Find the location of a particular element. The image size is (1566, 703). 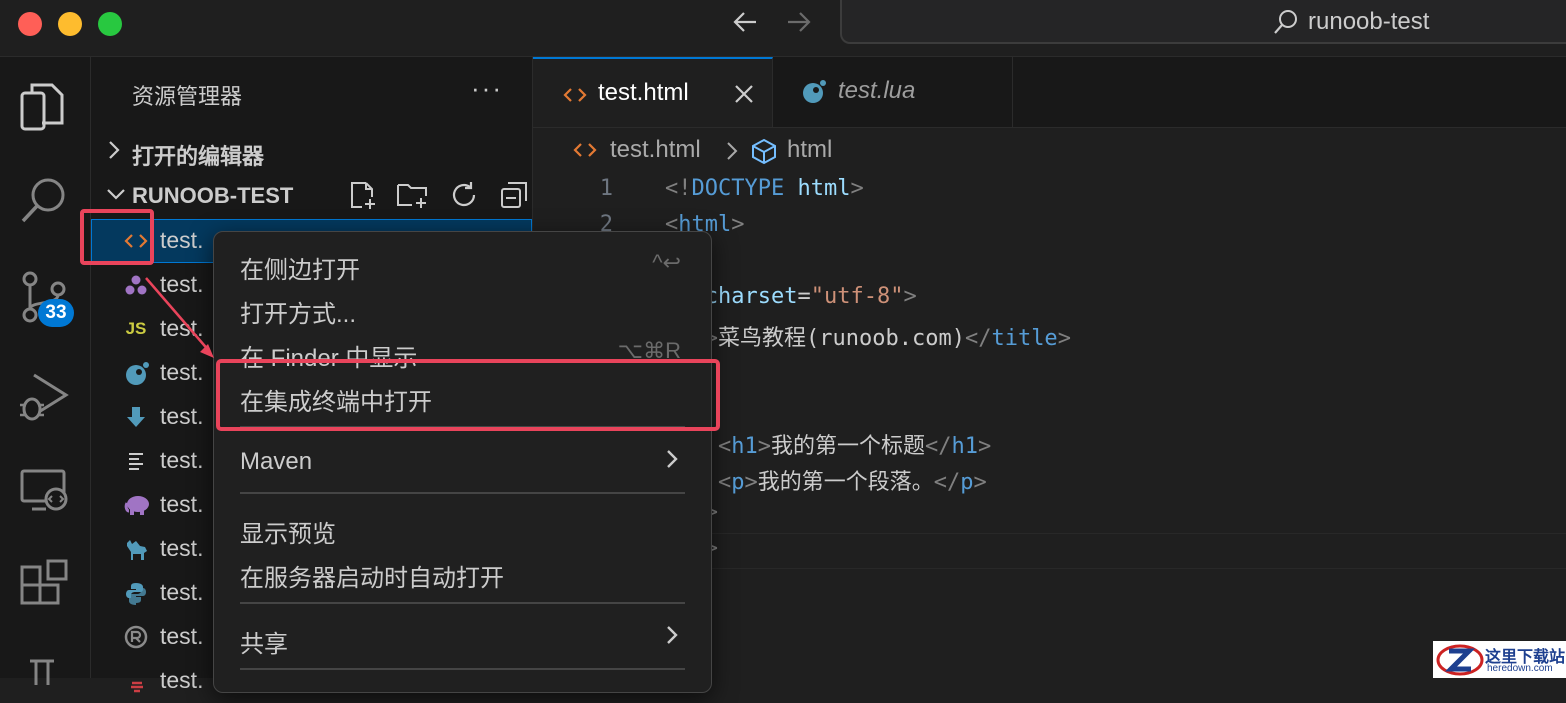

remote-explorer-icon is located at coordinates (45, 494).